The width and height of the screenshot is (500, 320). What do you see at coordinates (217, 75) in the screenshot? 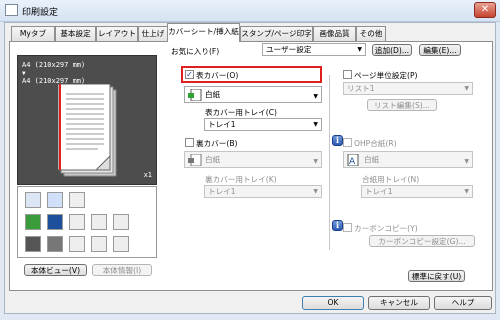
I see `front-cover-label: 表カバー(O)` at bounding box center [217, 75].